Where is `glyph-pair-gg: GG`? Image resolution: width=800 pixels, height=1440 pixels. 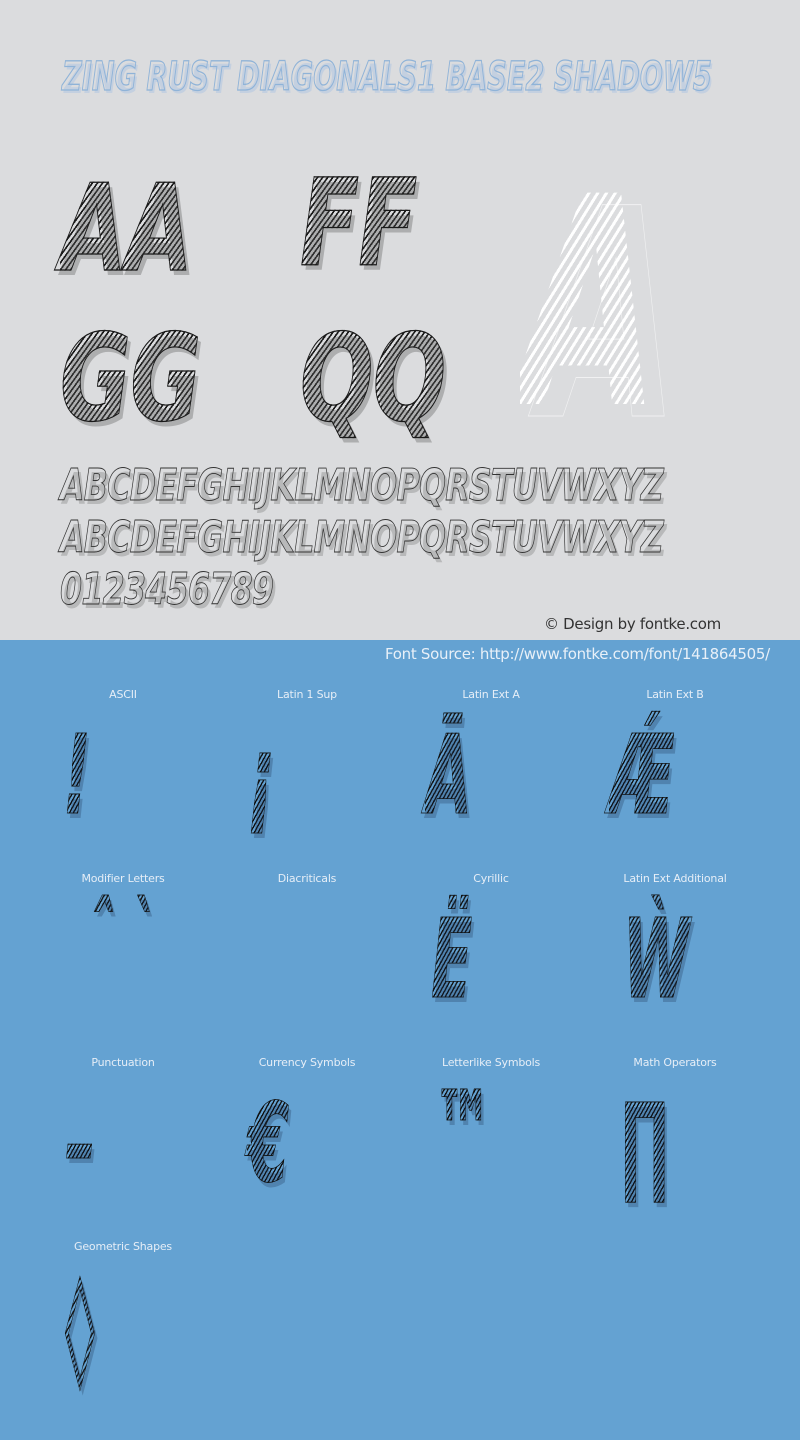 glyph-pair-gg: GG is located at coordinates (131, 379).